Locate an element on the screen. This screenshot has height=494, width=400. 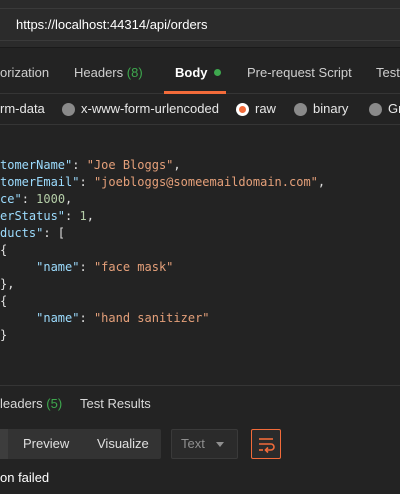
json-value: "face mask" is located at coordinates (133, 267).